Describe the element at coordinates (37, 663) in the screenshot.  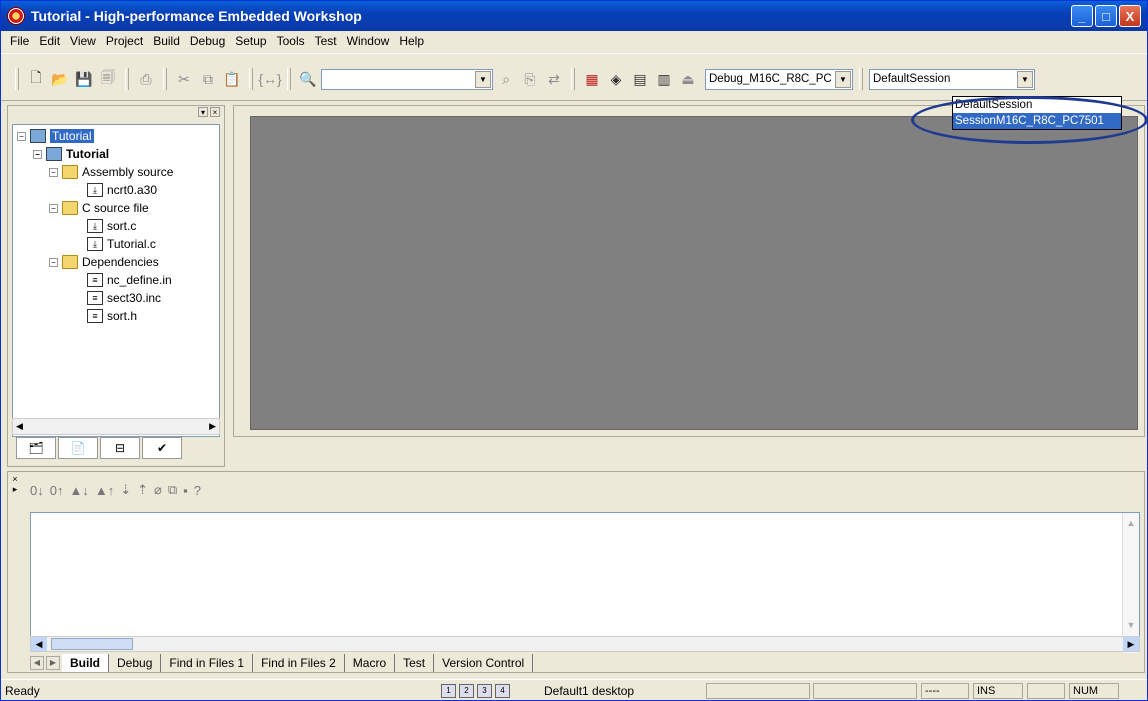
I see `tab-scroll-left-icon: ◀` at that location.